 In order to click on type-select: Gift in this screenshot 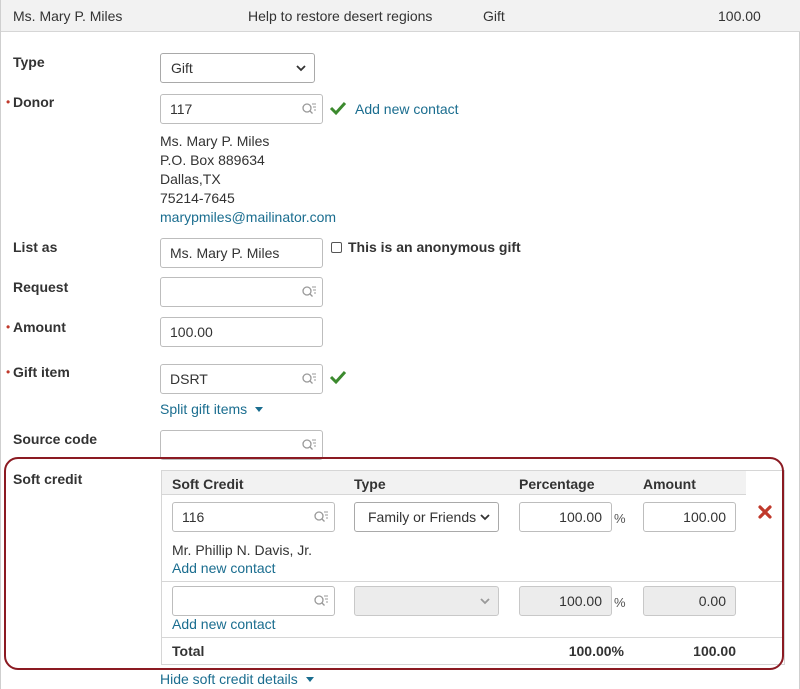, I will do `click(237, 68)`.